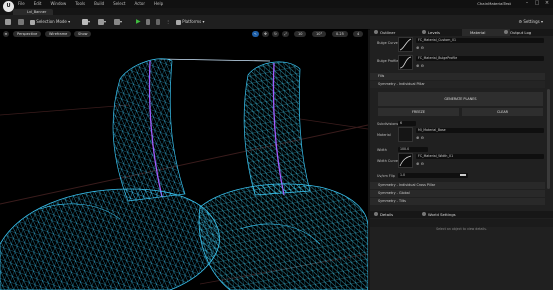 This screenshot has width=553, height=290. I want to click on levels-tab: Levels, so click(431, 32).